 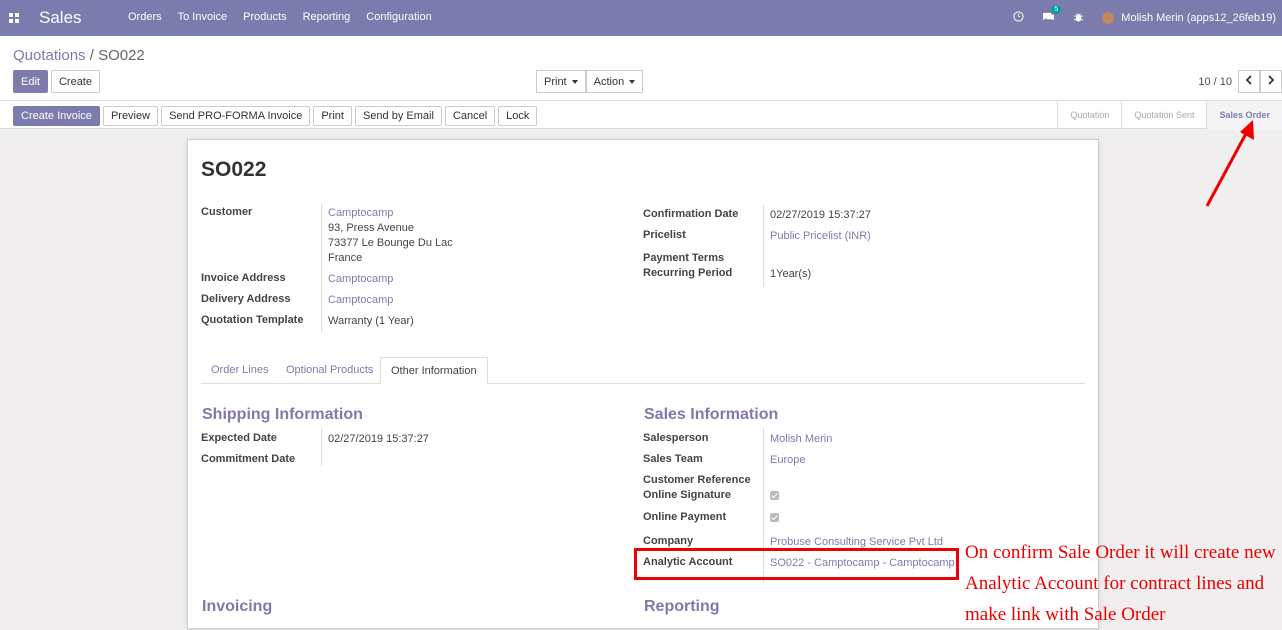 What do you see at coordinates (1019, 18) in the screenshot?
I see `clock-icon` at bounding box center [1019, 18].